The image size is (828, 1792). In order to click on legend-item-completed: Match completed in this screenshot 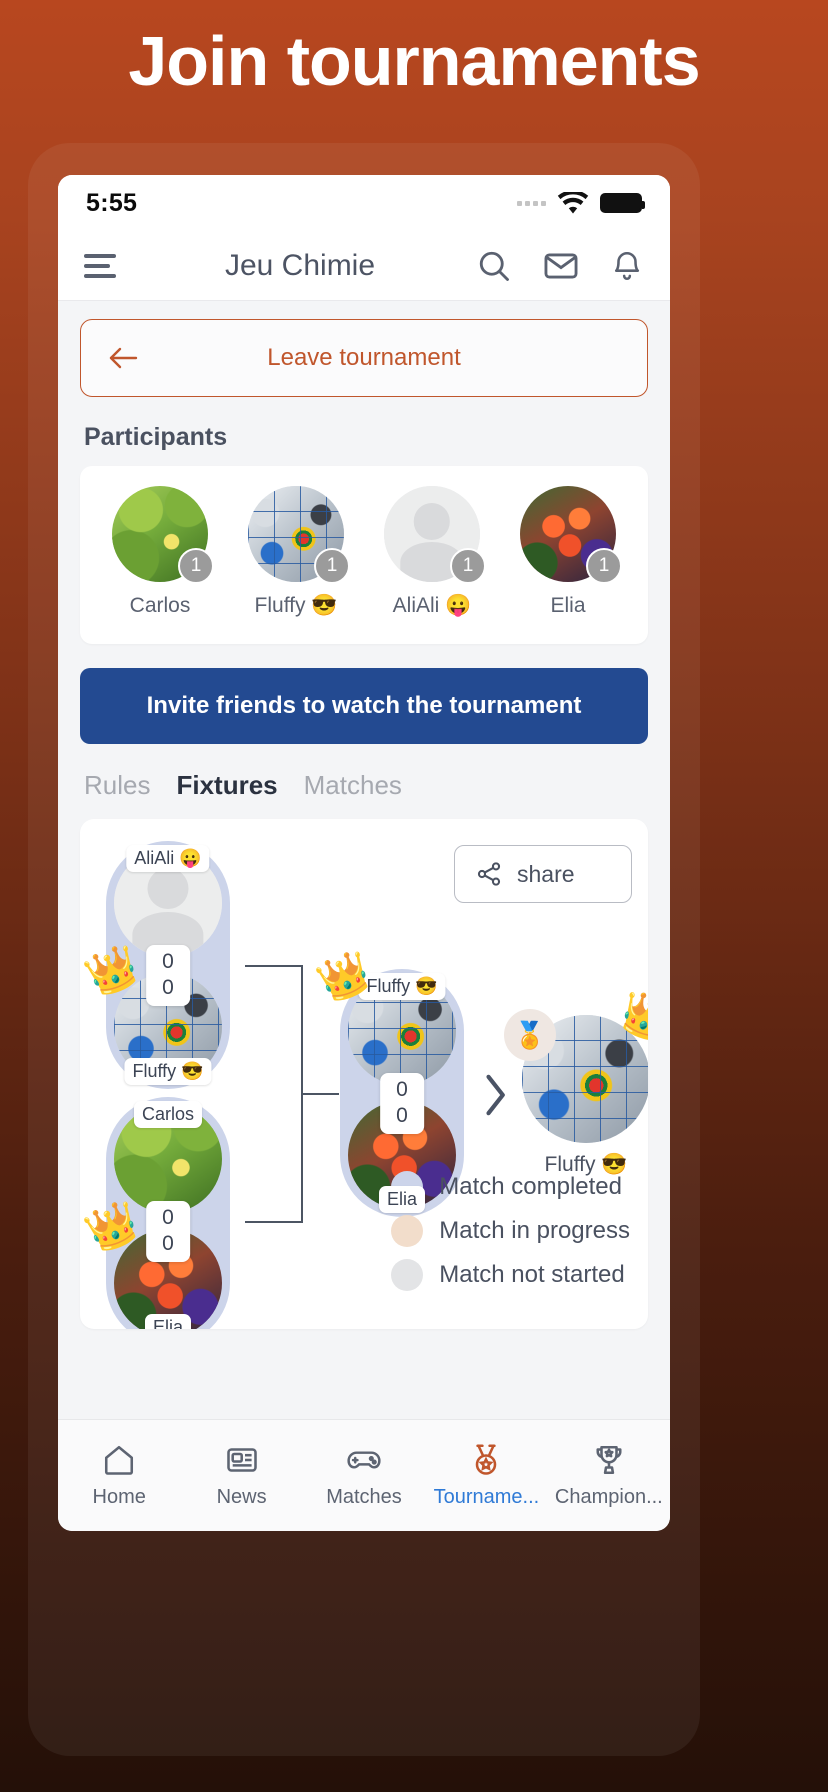, I will do `click(510, 1187)`.